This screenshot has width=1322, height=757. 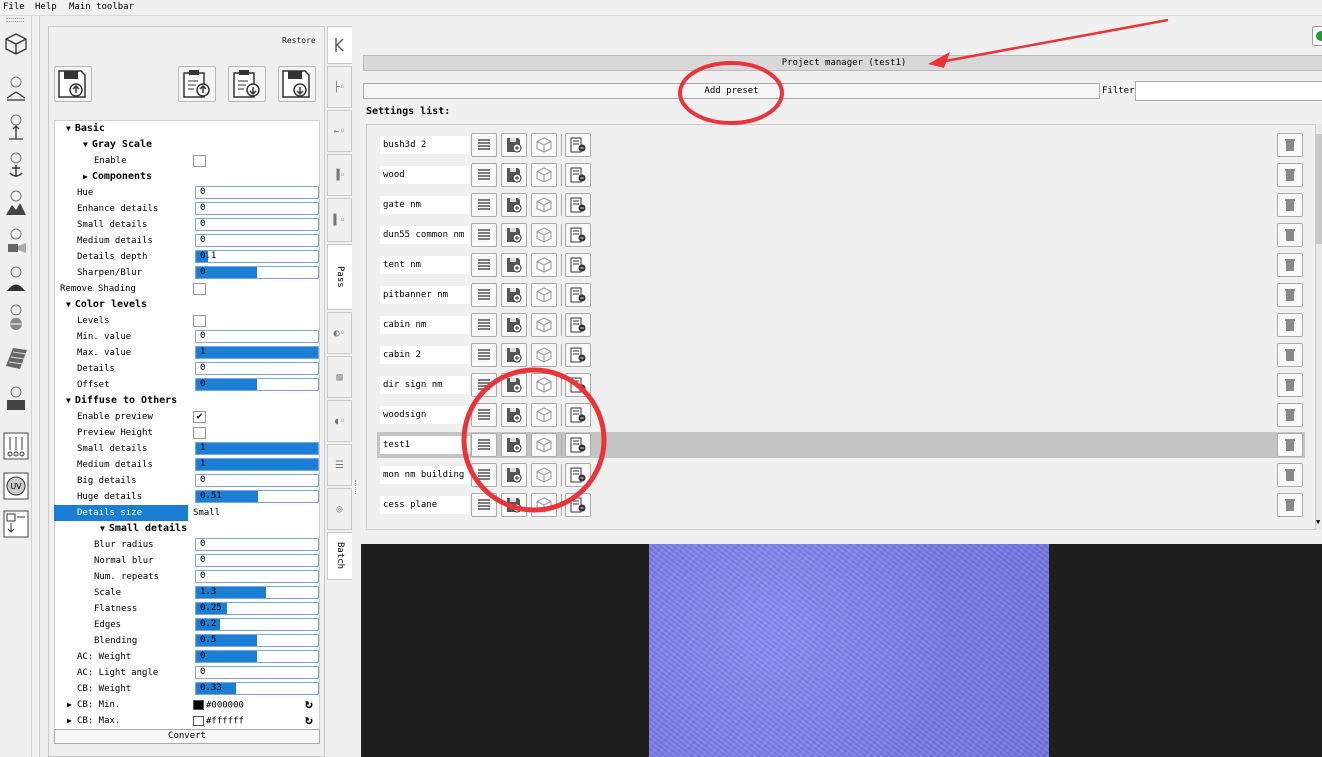 What do you see at coordinates (339, 220) in the screenshot?
I see `tab-occlusion-icon: ▌◦` at bounding box center [339, 220].